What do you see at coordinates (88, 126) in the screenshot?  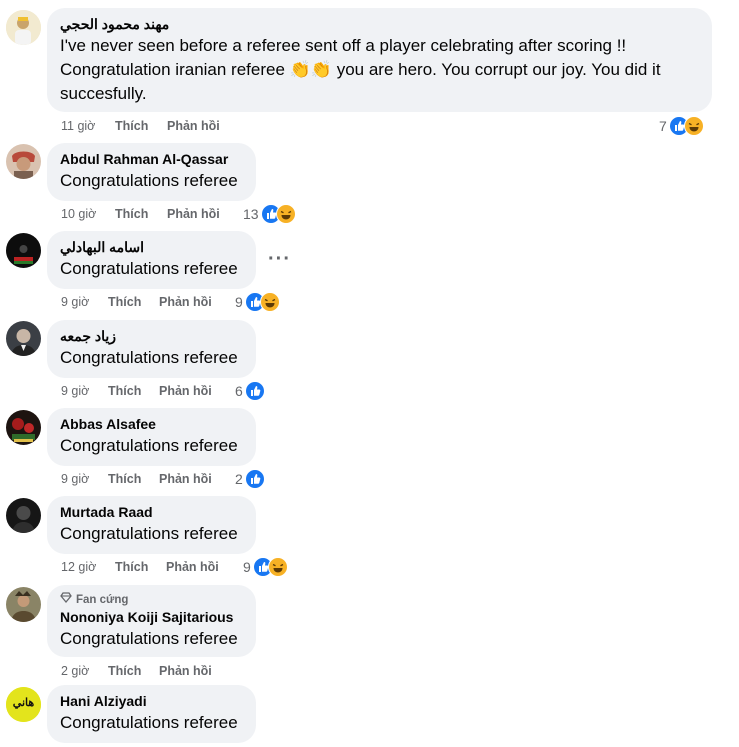 I see `comment-time: 11 giờ` at bounding box center [88, 126].